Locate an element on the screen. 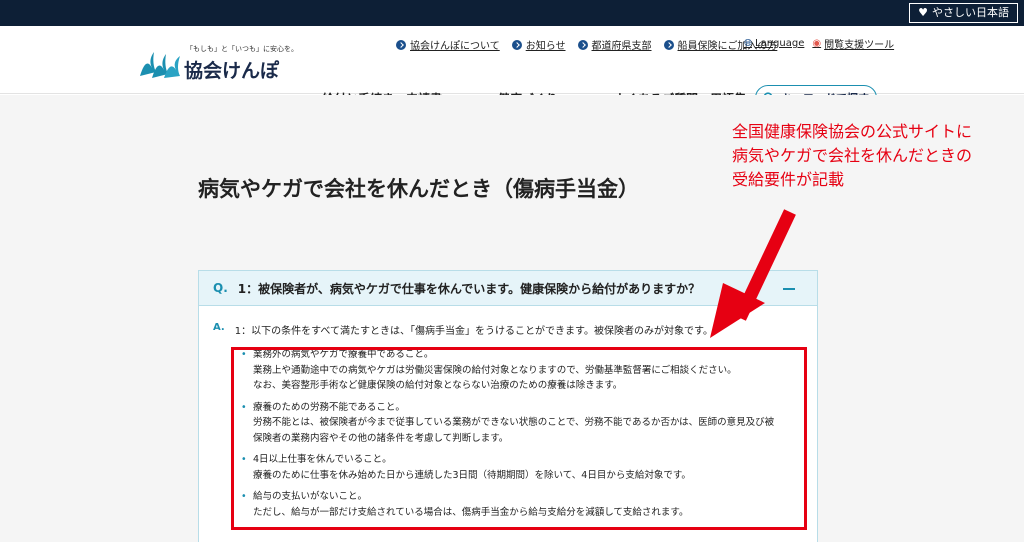 Image resolution: width=1024 pixels, height=542 pixels. annotation-line: 受給要件が記載 is located at coordinates (788, 179).